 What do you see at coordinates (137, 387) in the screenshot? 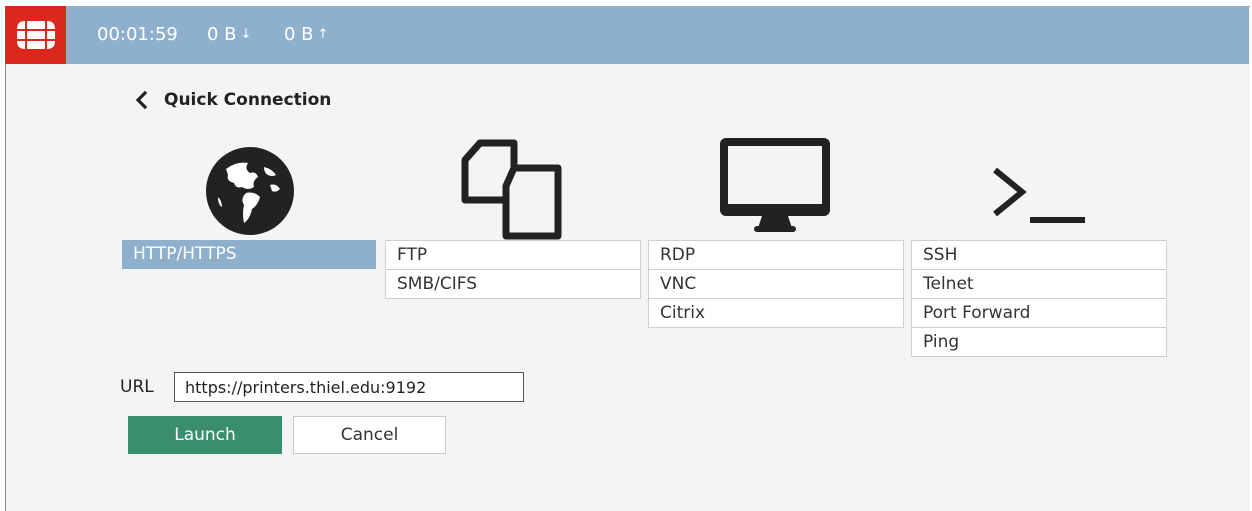
I see `url-label: URL` at bounding box center [137, 387].